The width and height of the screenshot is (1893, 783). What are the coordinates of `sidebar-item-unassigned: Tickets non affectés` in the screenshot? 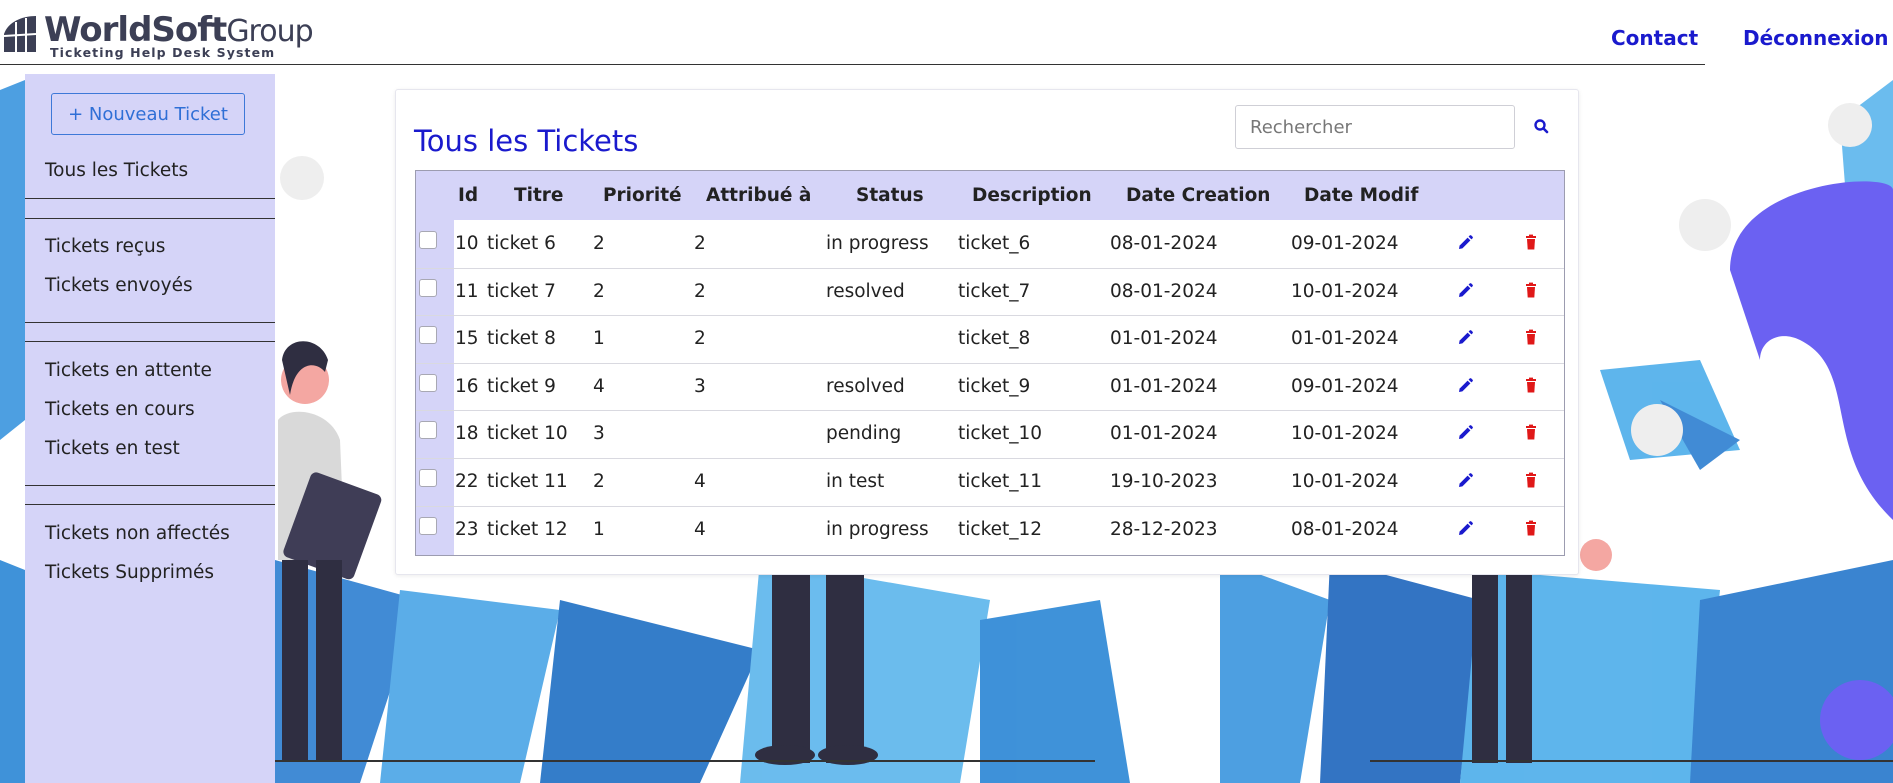 It's located at (137, 533).